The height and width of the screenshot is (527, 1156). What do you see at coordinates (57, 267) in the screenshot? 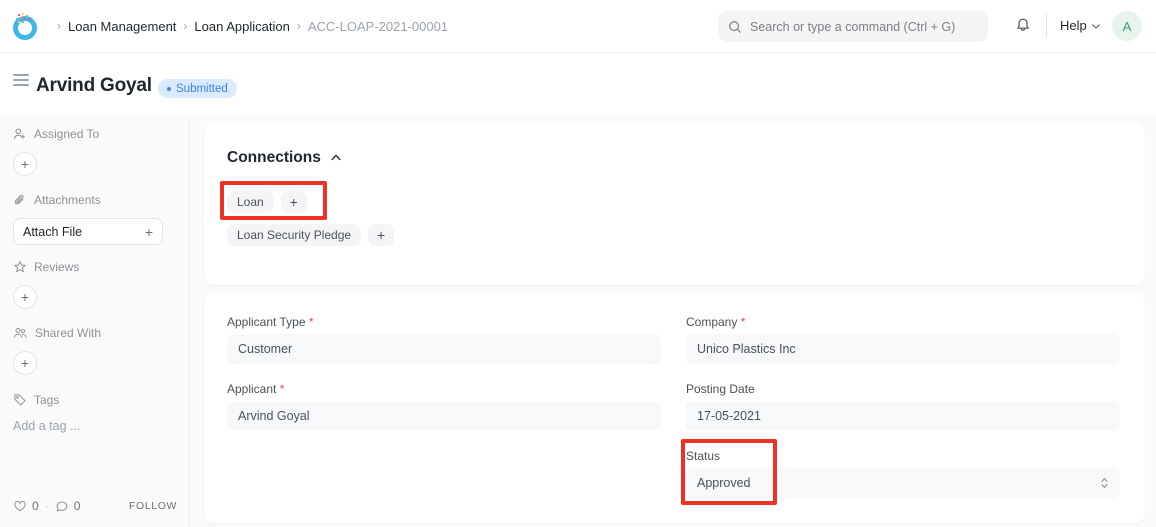
I see `sidebar-label-reviews: Reviews` at bounding box center [57, 267].